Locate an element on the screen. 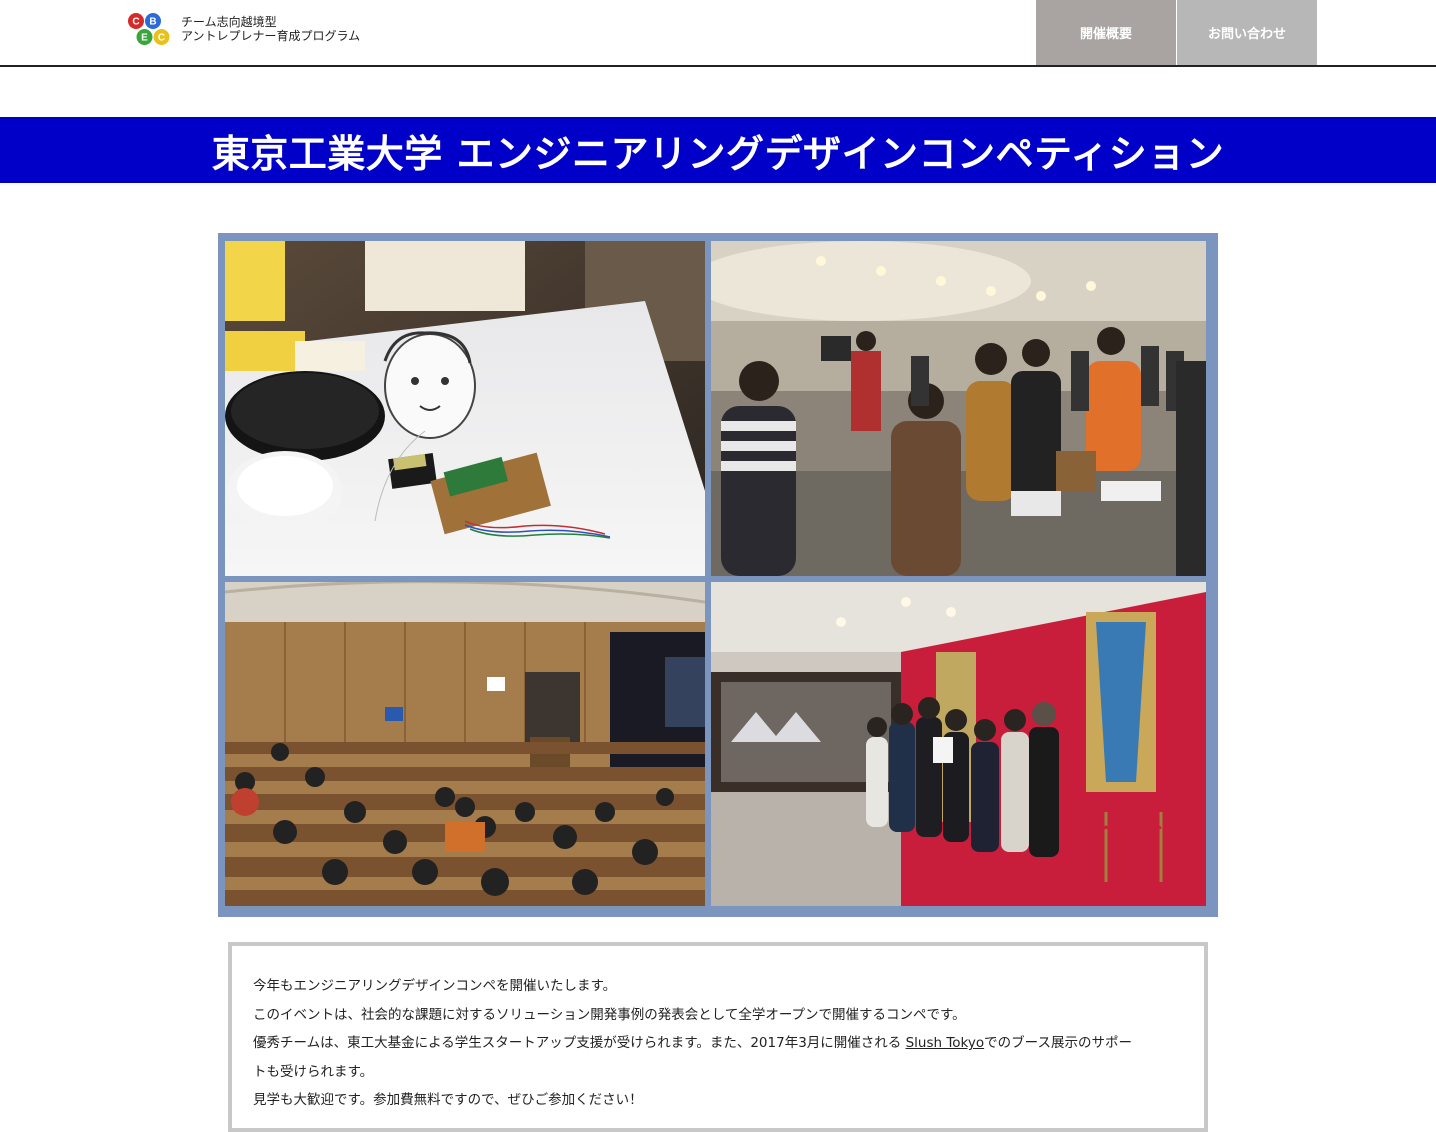 Image resolution: width=1436 pixels, height=1132 pixels. award-group-photo is located at coordinates (958, 744).